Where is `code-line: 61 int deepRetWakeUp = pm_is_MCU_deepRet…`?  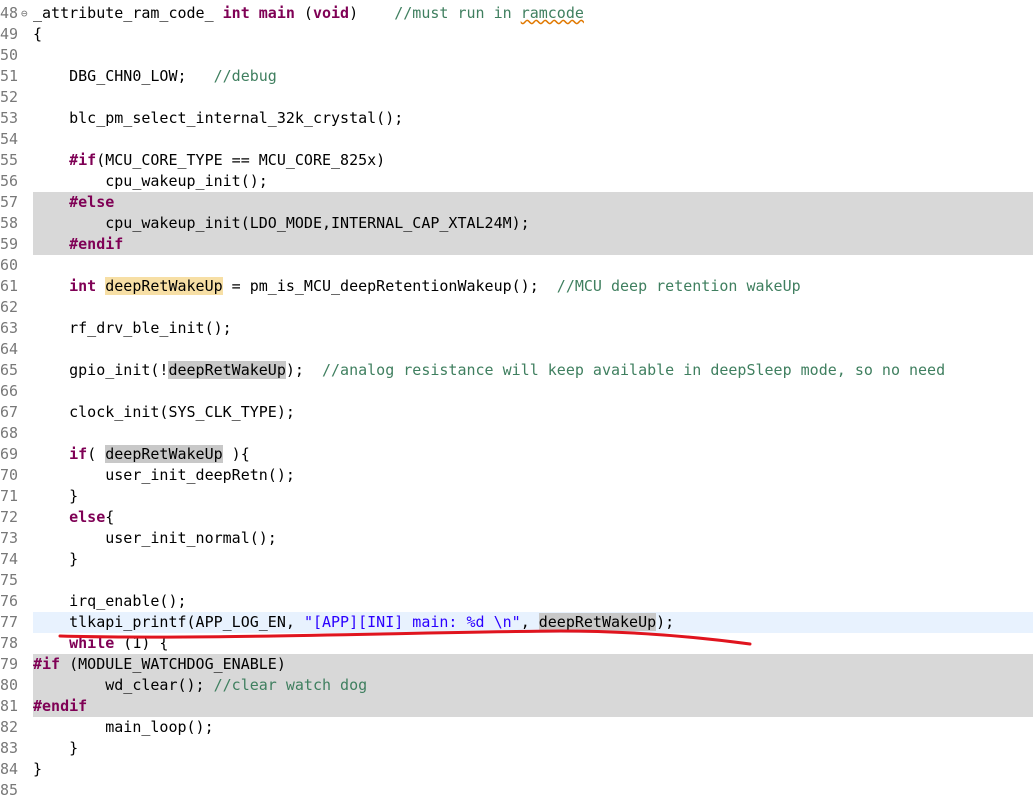 code-line: 61 int deepRetWakeUp = pm_is_MCU_deepRet… is located at coordinates (516, 286).